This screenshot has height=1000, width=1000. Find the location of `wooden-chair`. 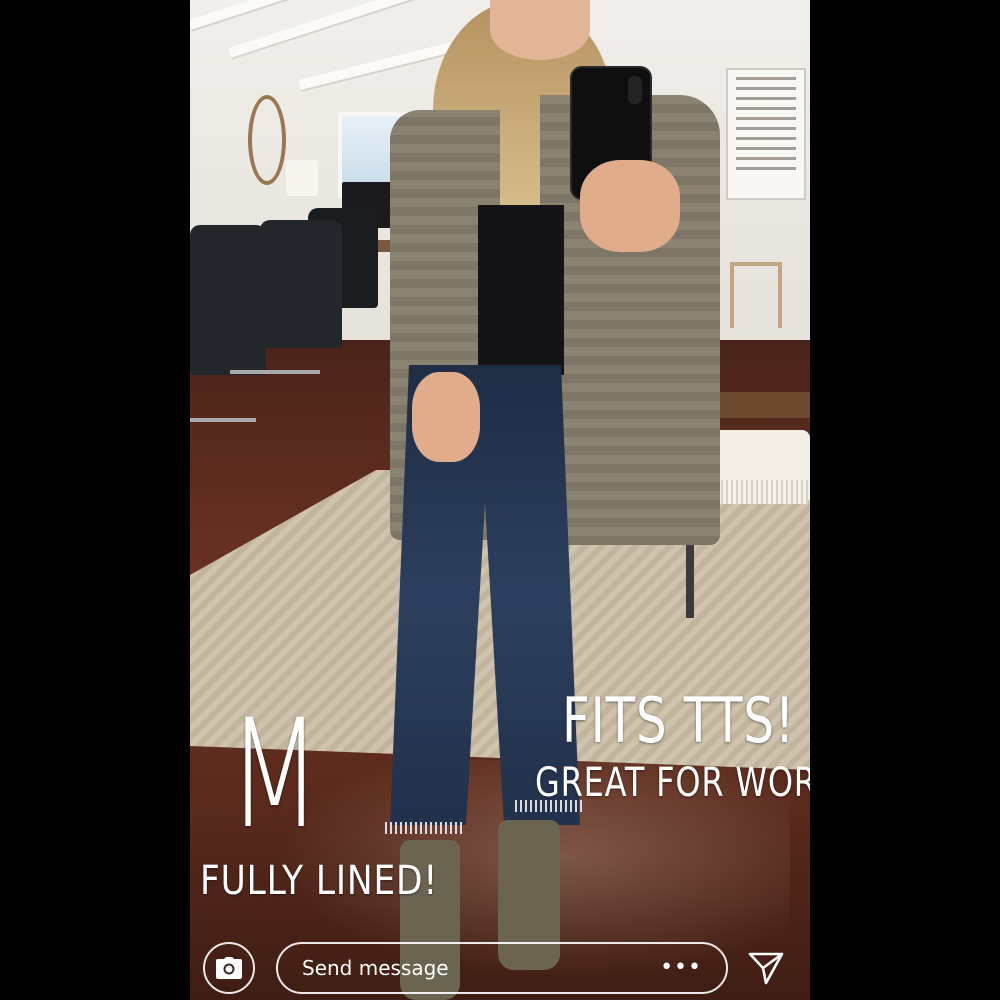

wooden-chair is located at coordinates (756, 295).